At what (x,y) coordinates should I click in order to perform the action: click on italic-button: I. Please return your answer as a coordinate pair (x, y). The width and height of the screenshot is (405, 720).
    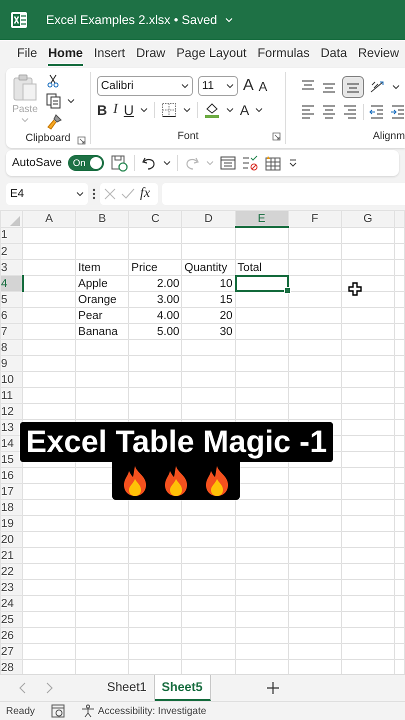
    Looking at the image, I should click on (115, 110).